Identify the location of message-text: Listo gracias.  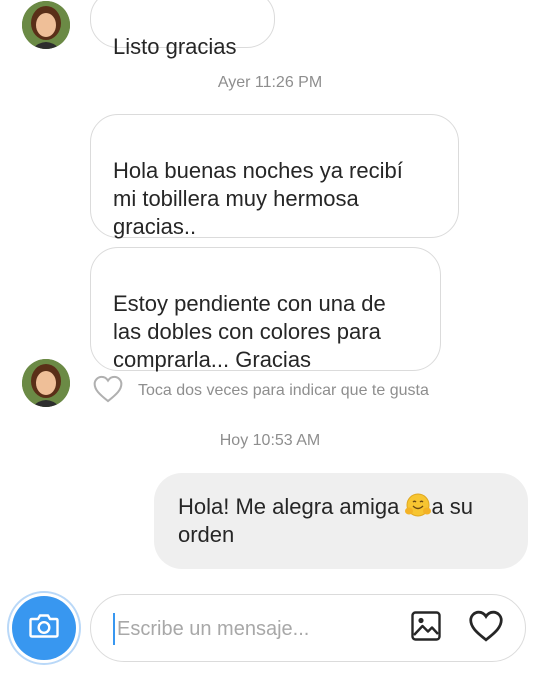
(175, 46).